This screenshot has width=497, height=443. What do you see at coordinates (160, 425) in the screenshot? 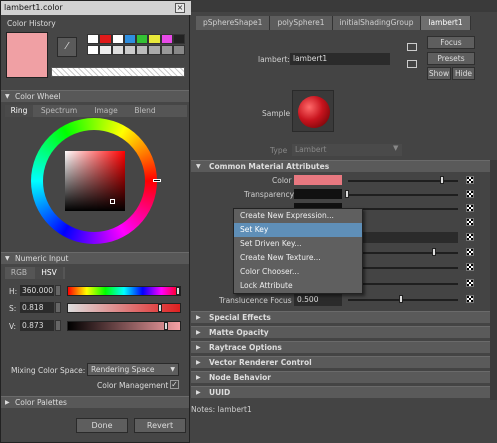
I see `revert-button: Revert` at bounding box center [160, 425].